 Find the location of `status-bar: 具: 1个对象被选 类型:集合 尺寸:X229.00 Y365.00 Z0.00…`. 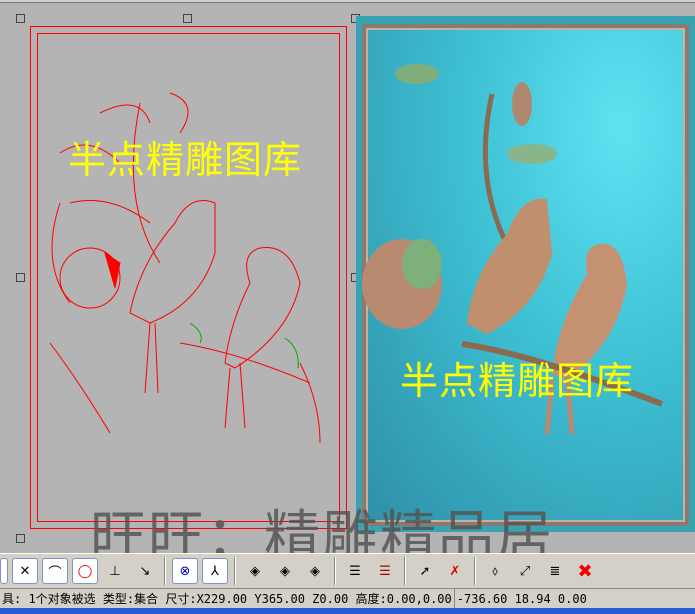

status-bar: 具: 1个对象被选 类型:集合 尺寸:X229.00 Y365.00 Z0.00… is located at coordinates (347, 598).